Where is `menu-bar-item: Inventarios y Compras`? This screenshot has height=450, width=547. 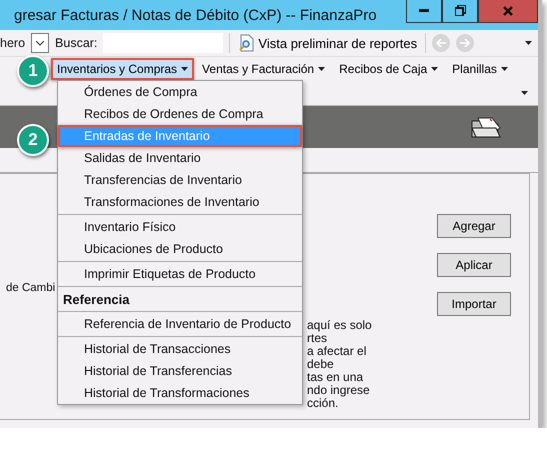 menu-bar-item: Inventarios y Compras is located at coordinates (122, 69).